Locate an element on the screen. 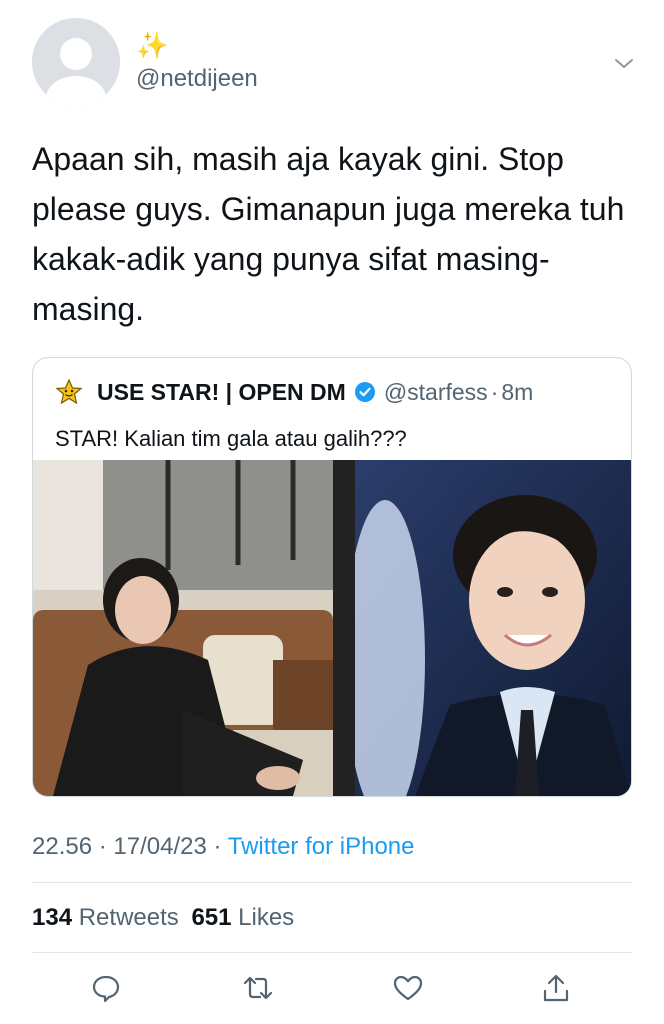  share-icon is located at coordinates (556, 988).